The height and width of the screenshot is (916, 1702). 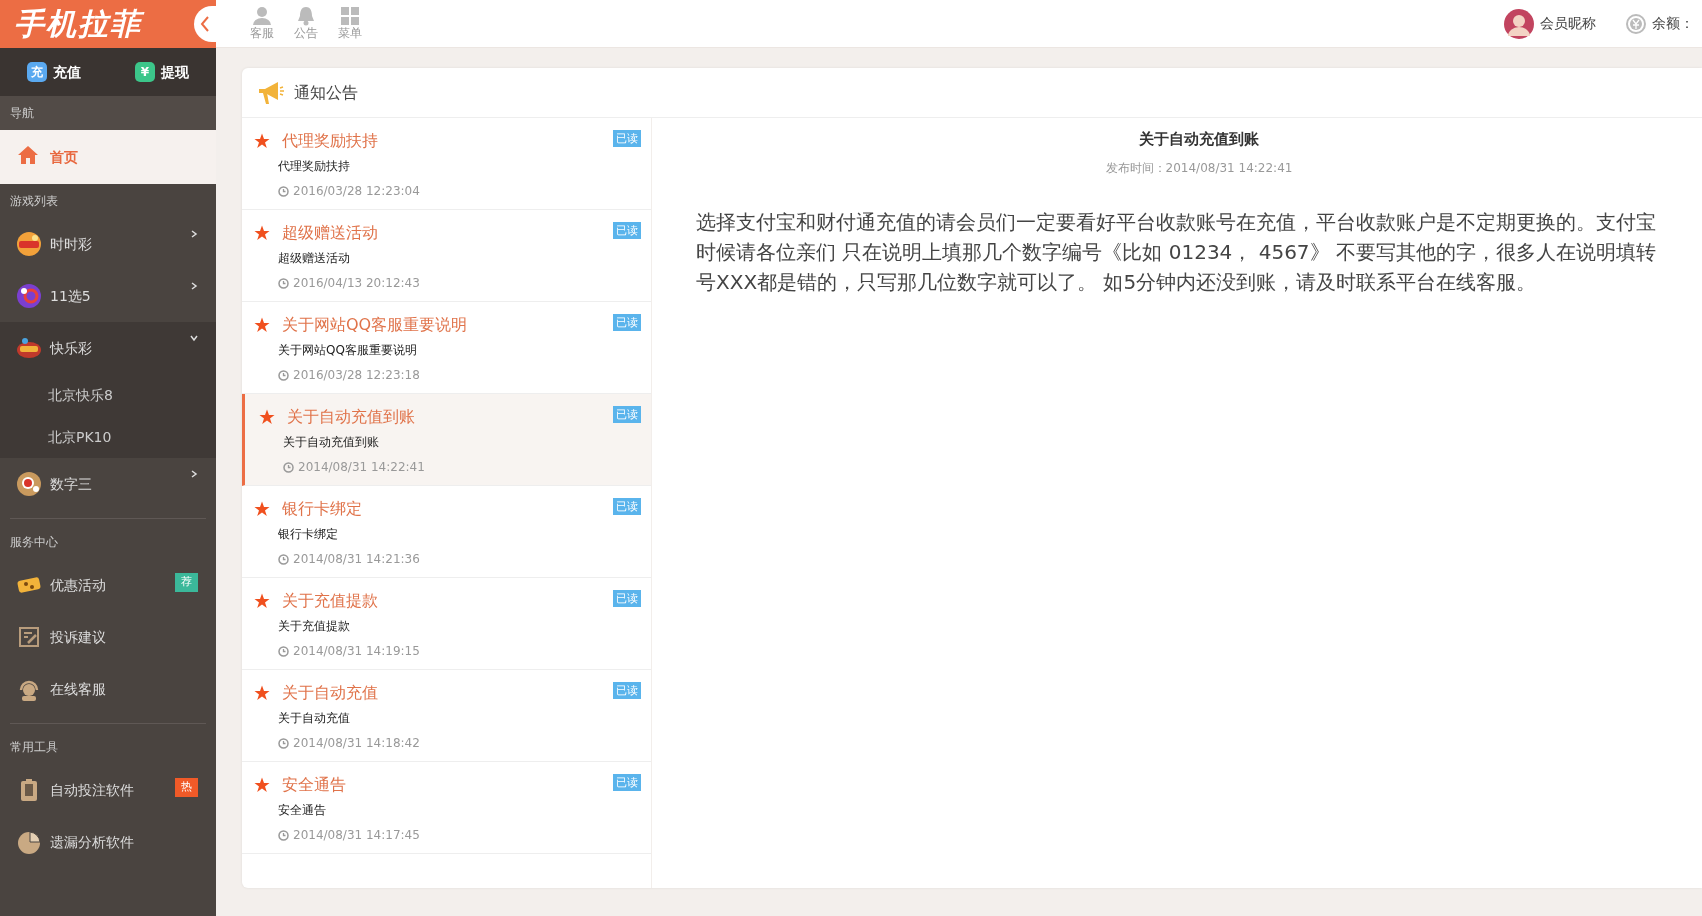 I want to click on notice-title: 安全通告, so click(x=314, y=785).